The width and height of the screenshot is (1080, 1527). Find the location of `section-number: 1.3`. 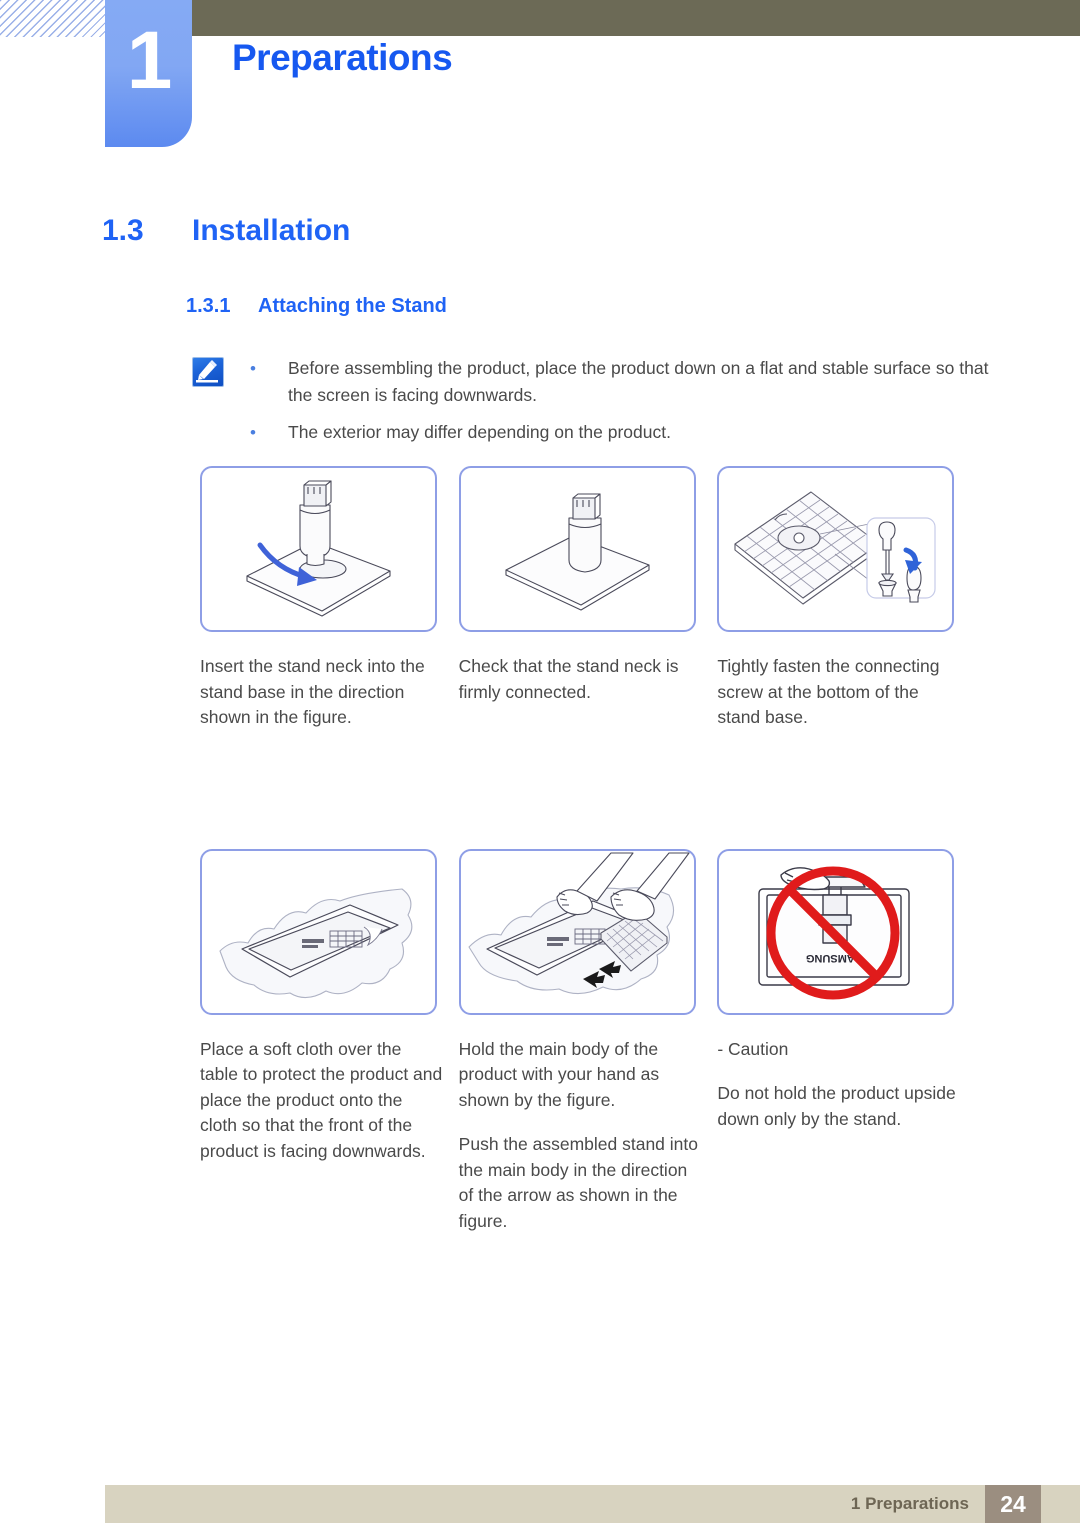

section-number: 1.3 is located at coordinates (123, 230).